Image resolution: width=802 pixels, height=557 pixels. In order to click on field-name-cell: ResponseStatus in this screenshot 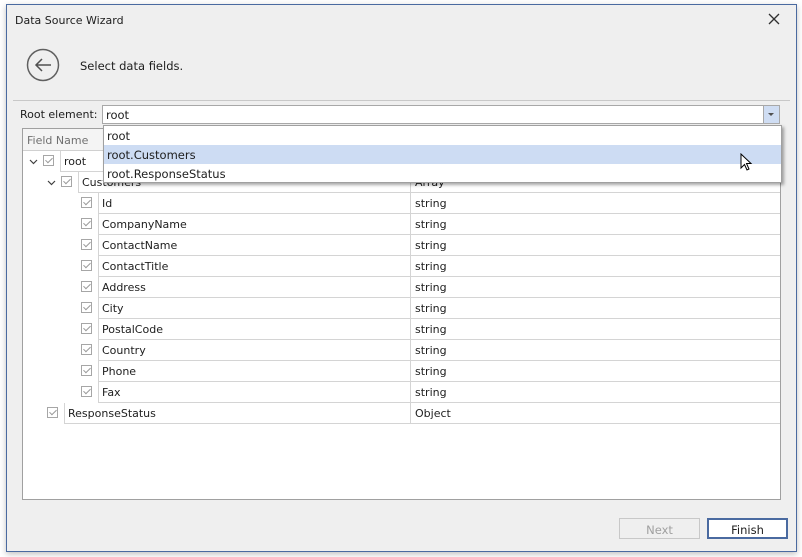, I will do `click(237, 413)`.